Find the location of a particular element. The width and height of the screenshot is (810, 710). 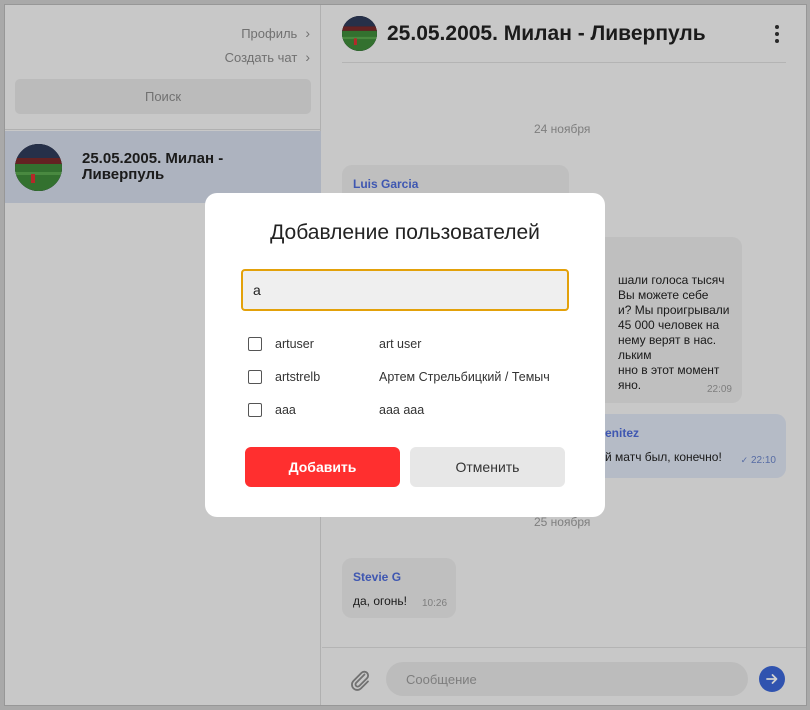

user-login: artuser is located at coordinates (294, 344).